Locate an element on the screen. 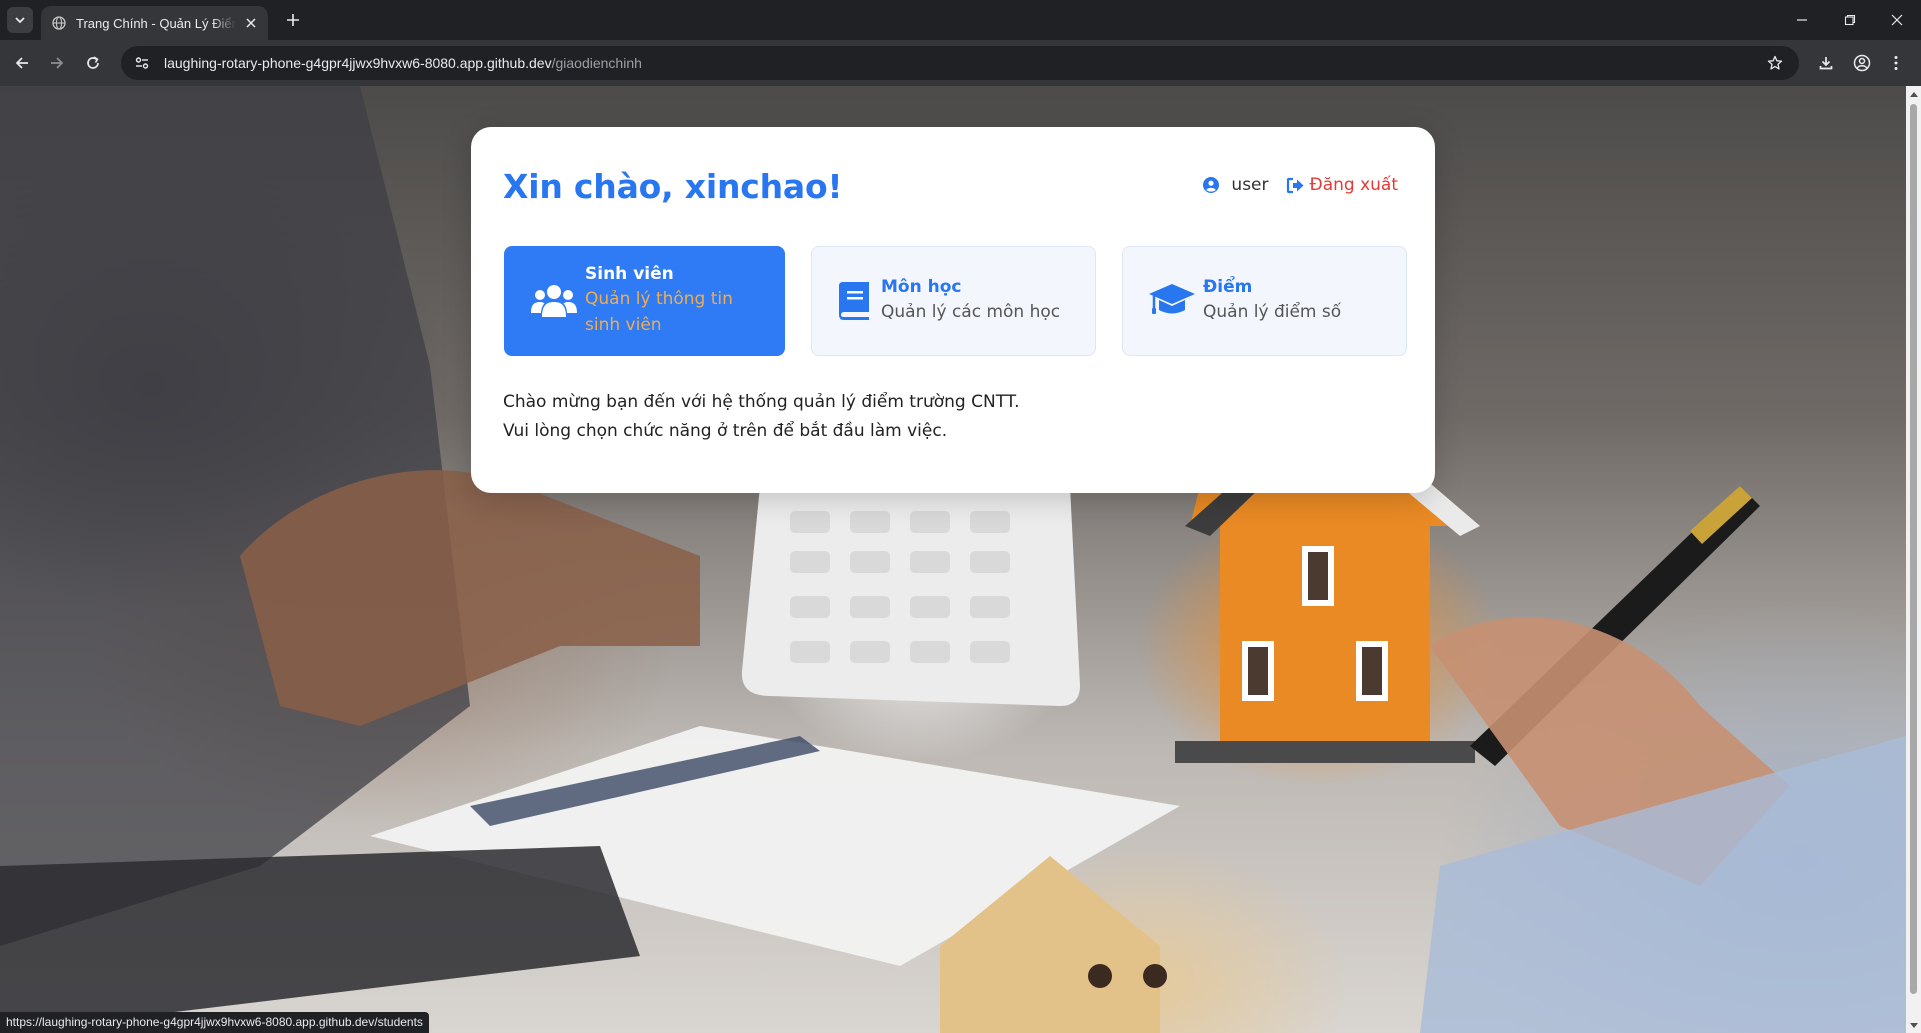 The height and width of the screenshot is (1033, 1921). browser-menu-button is located at coordinates (1896, 63).